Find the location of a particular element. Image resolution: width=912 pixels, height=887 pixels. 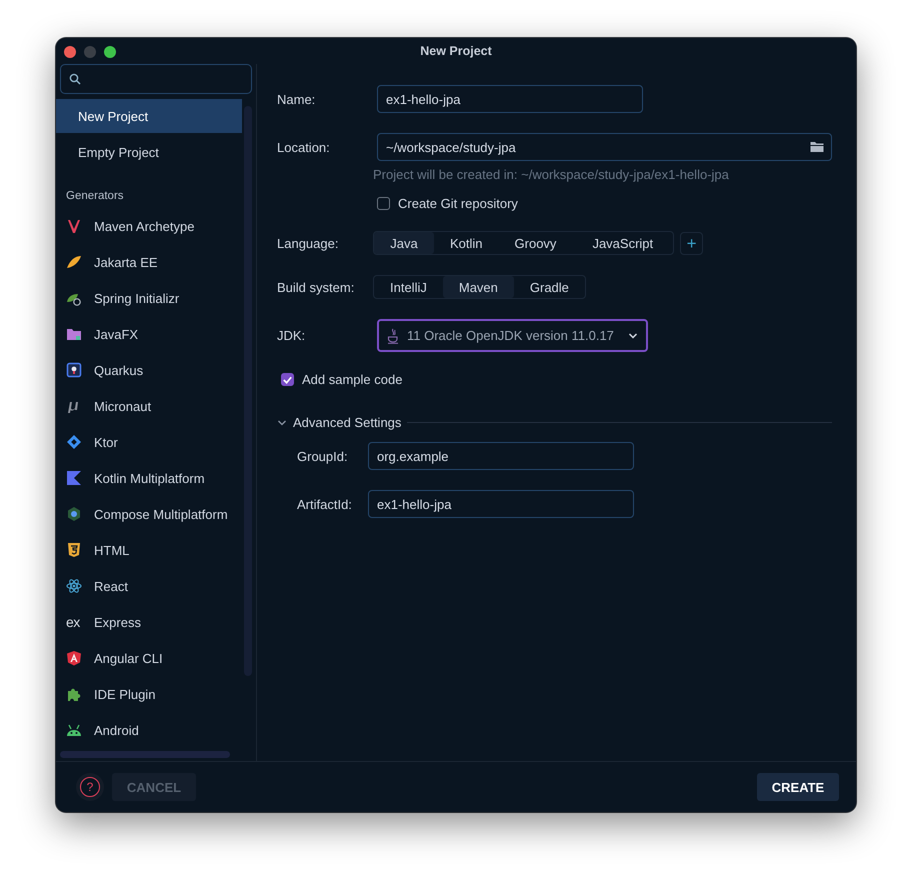

sidebar-item: New Project is located at coordinates (149, 116).